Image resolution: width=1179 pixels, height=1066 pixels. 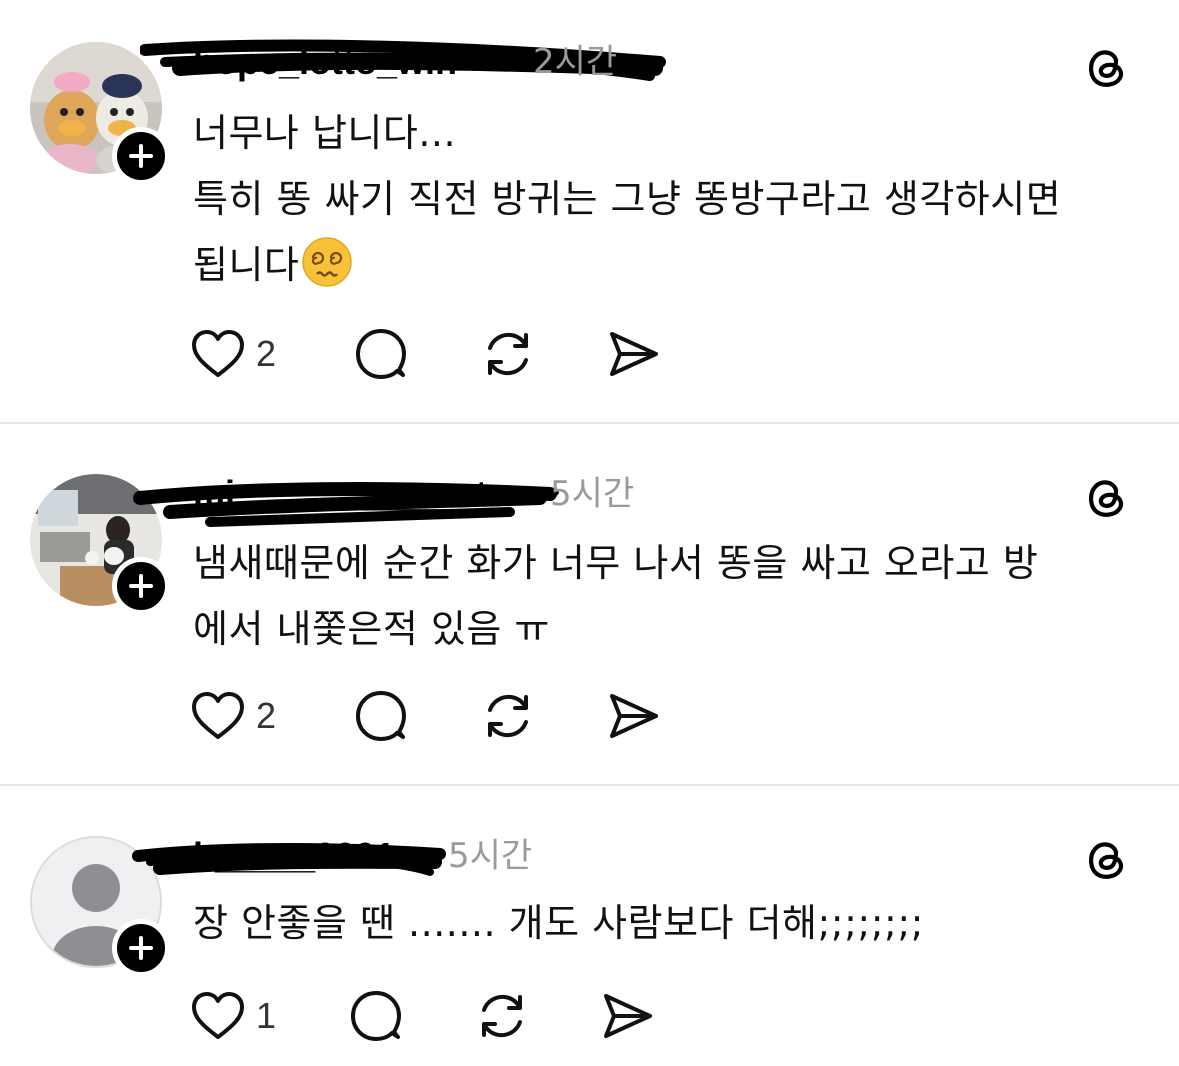 I want to click on username-row: hope_lotto_win, so click(x=325, y=62).